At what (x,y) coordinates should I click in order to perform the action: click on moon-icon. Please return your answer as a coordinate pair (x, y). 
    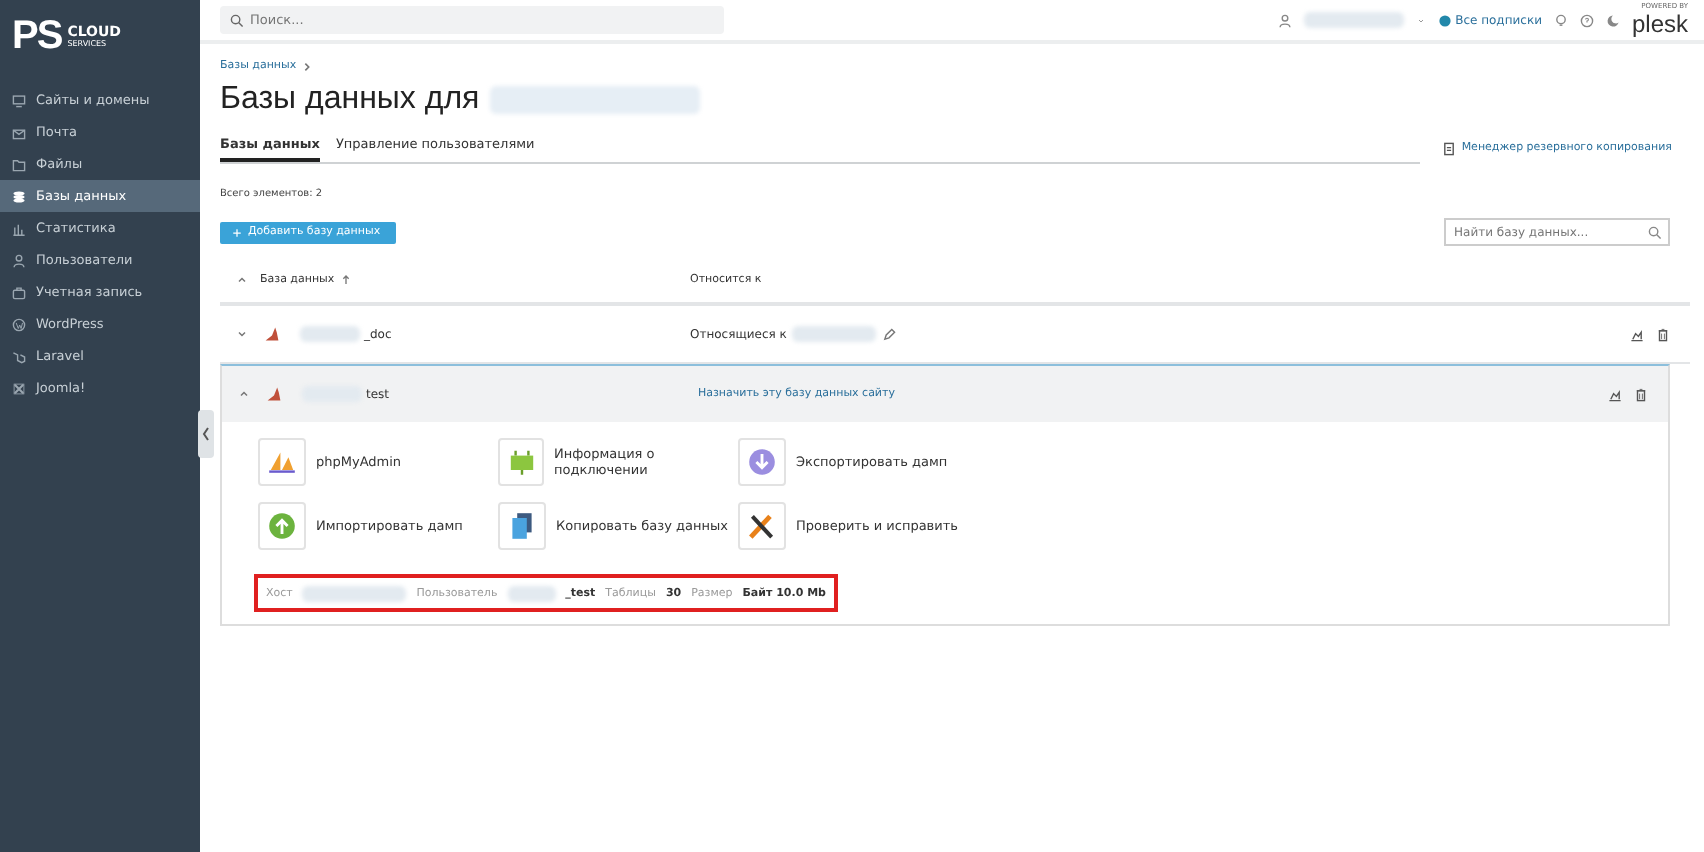
    Looking at the image, I should click on (1612, 20).